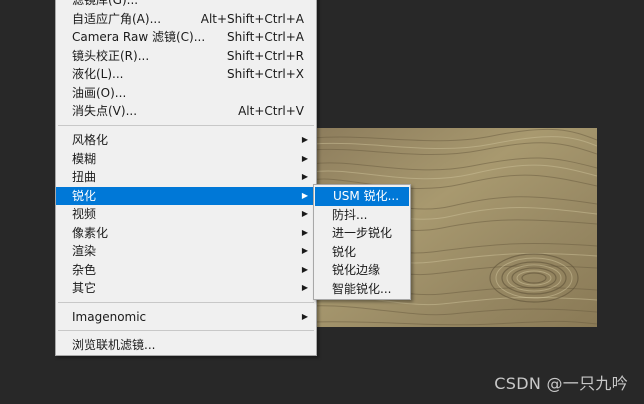 This screenshot has width=644, height=404. What do you see at coordinates (186, 214) in the screenshot?
I see `menu-item-video: 视频 ▶` at bounding box center [186, 214].